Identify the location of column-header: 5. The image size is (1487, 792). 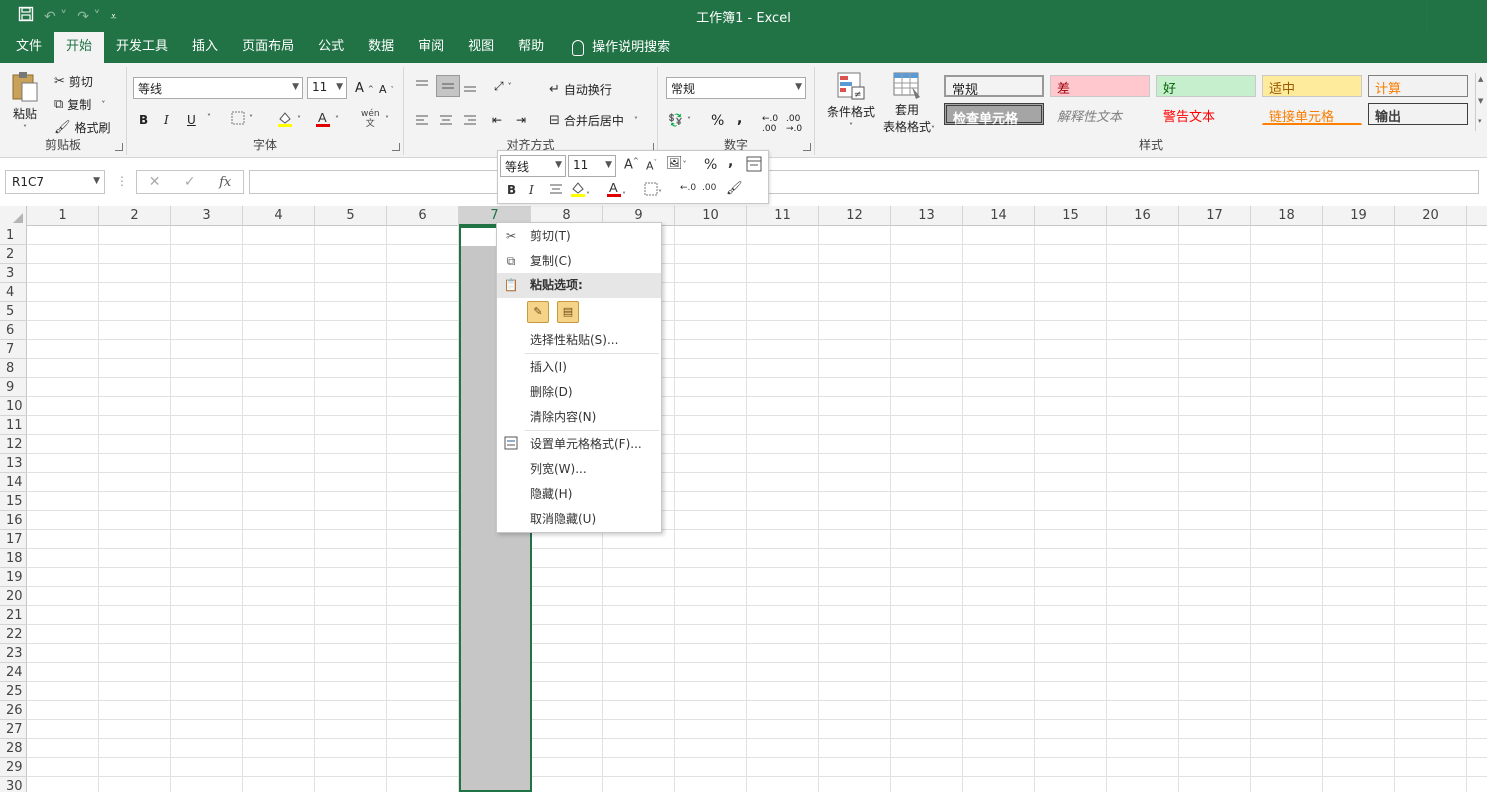
(351, 216).